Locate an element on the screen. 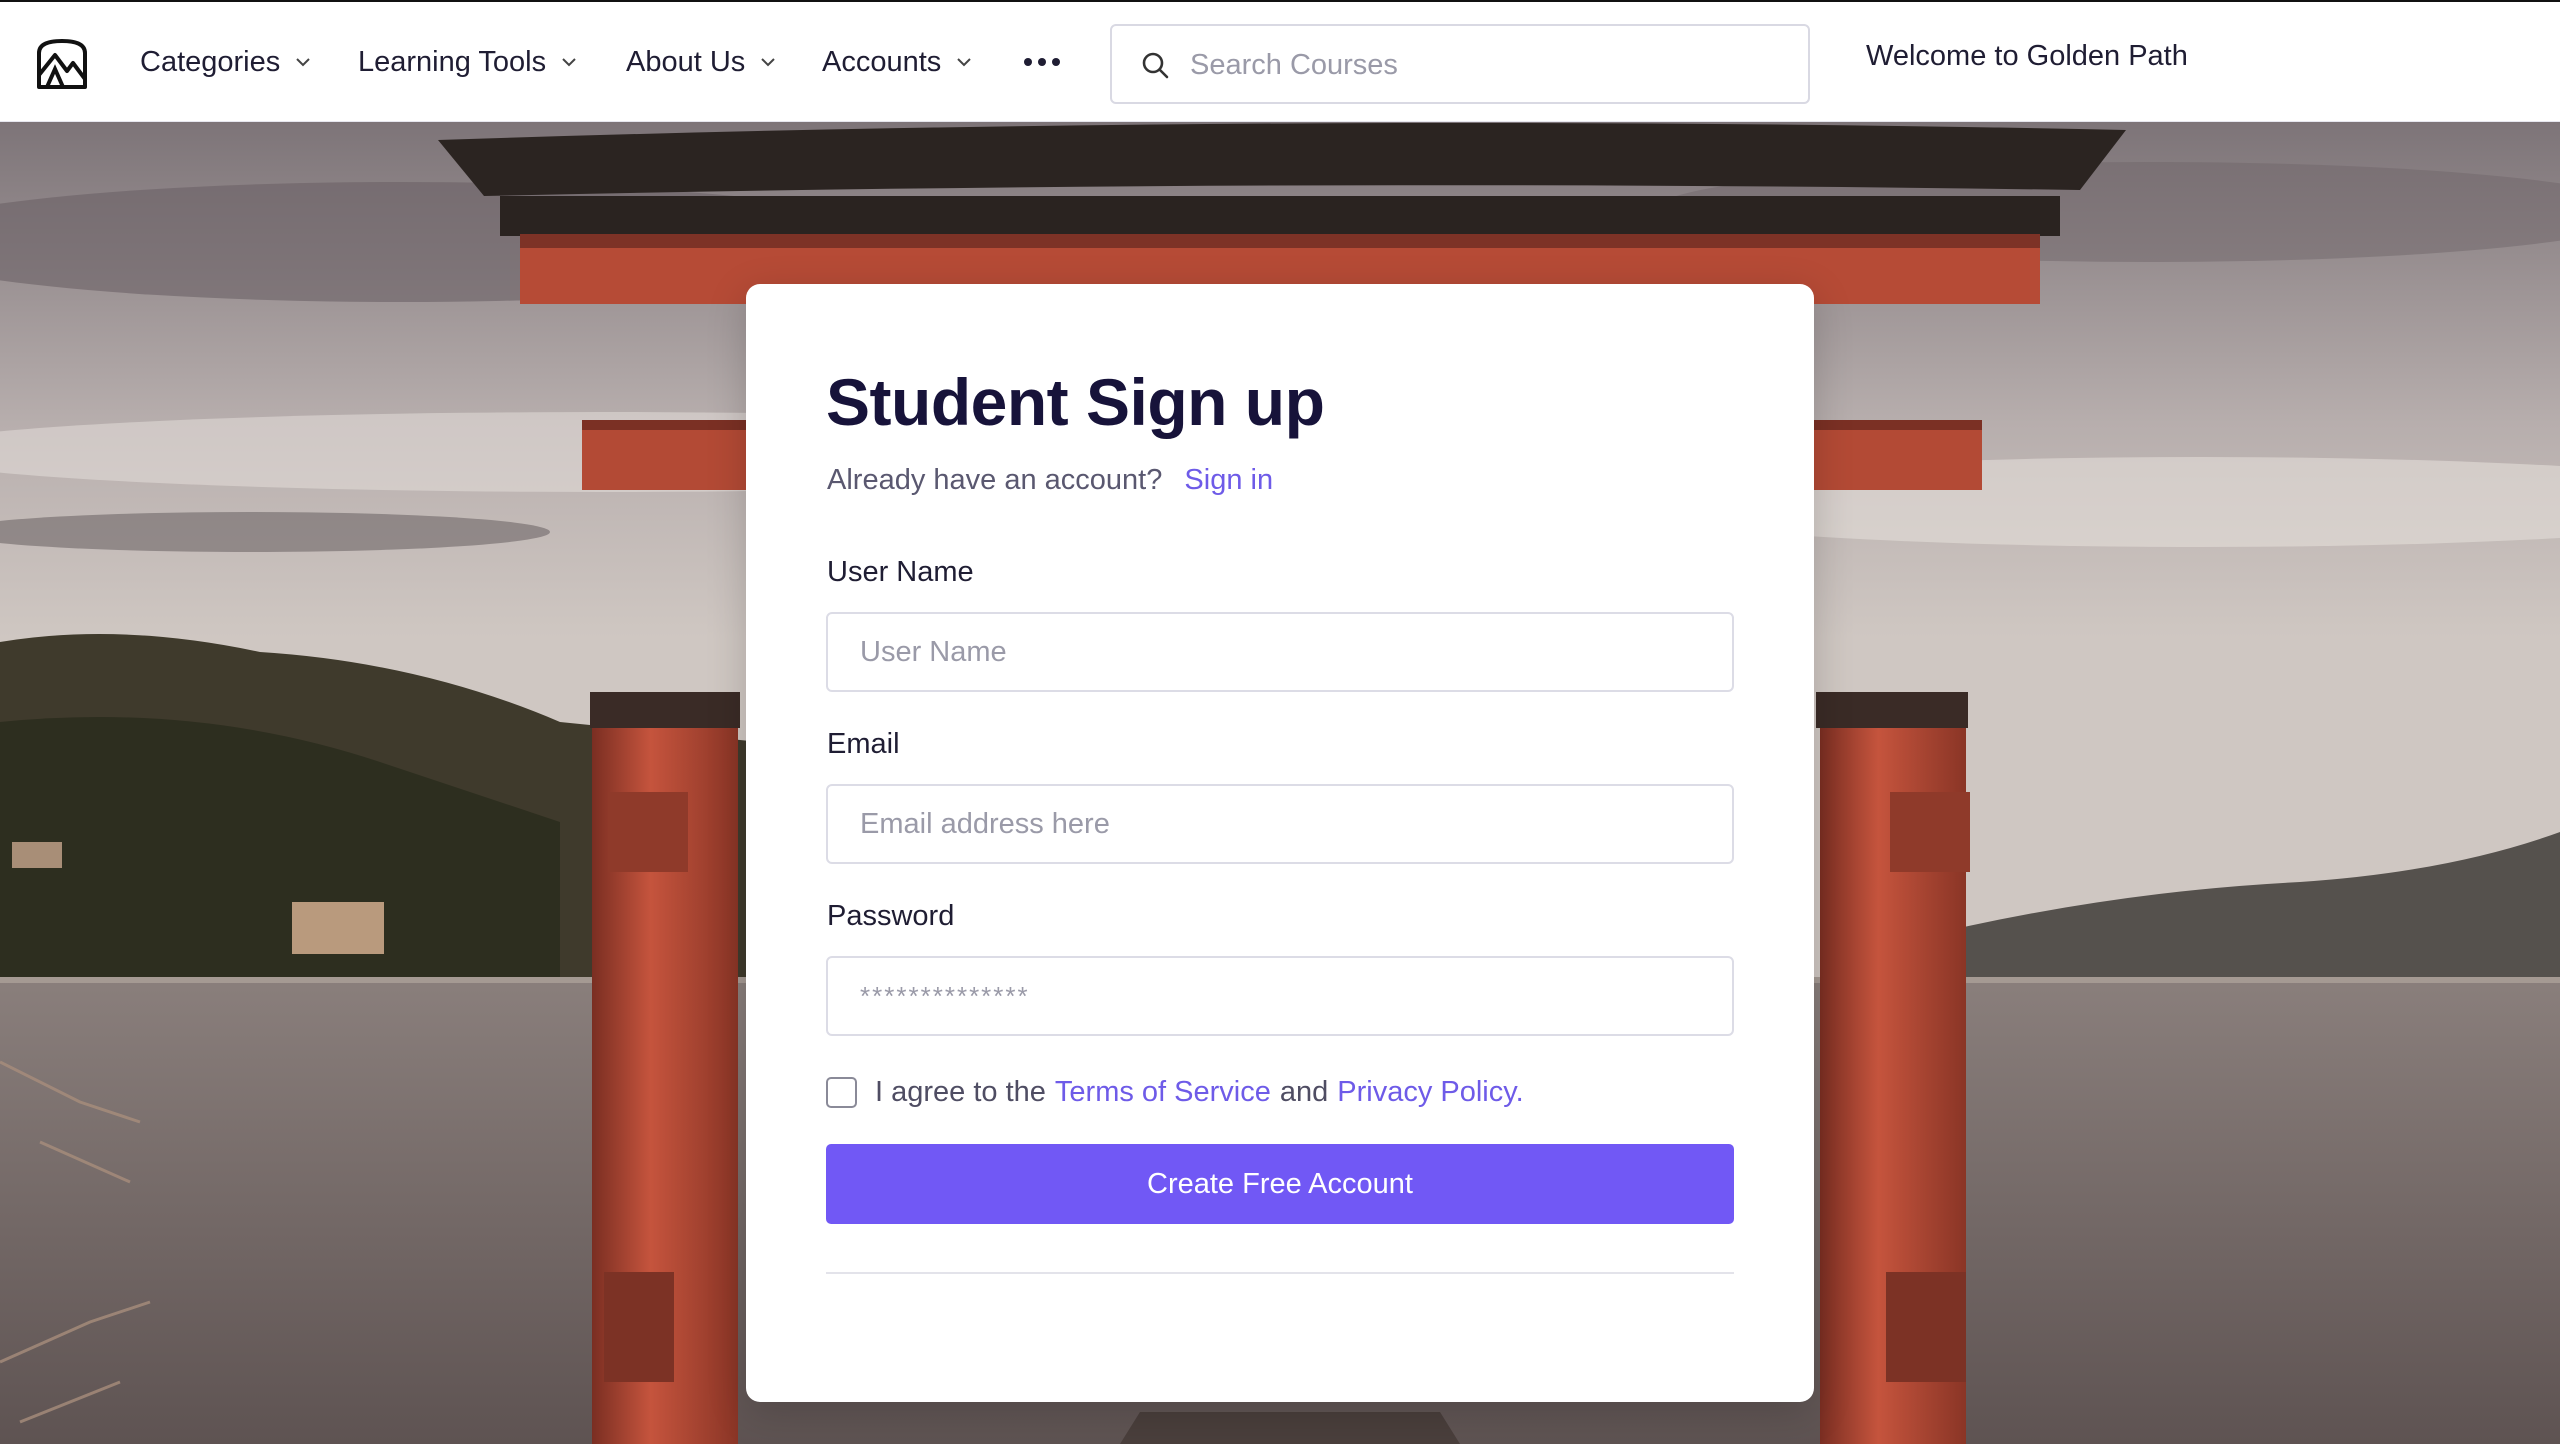 This screenshot has width=2560, height=1444. password-input is located at coordinates (1280, 996).